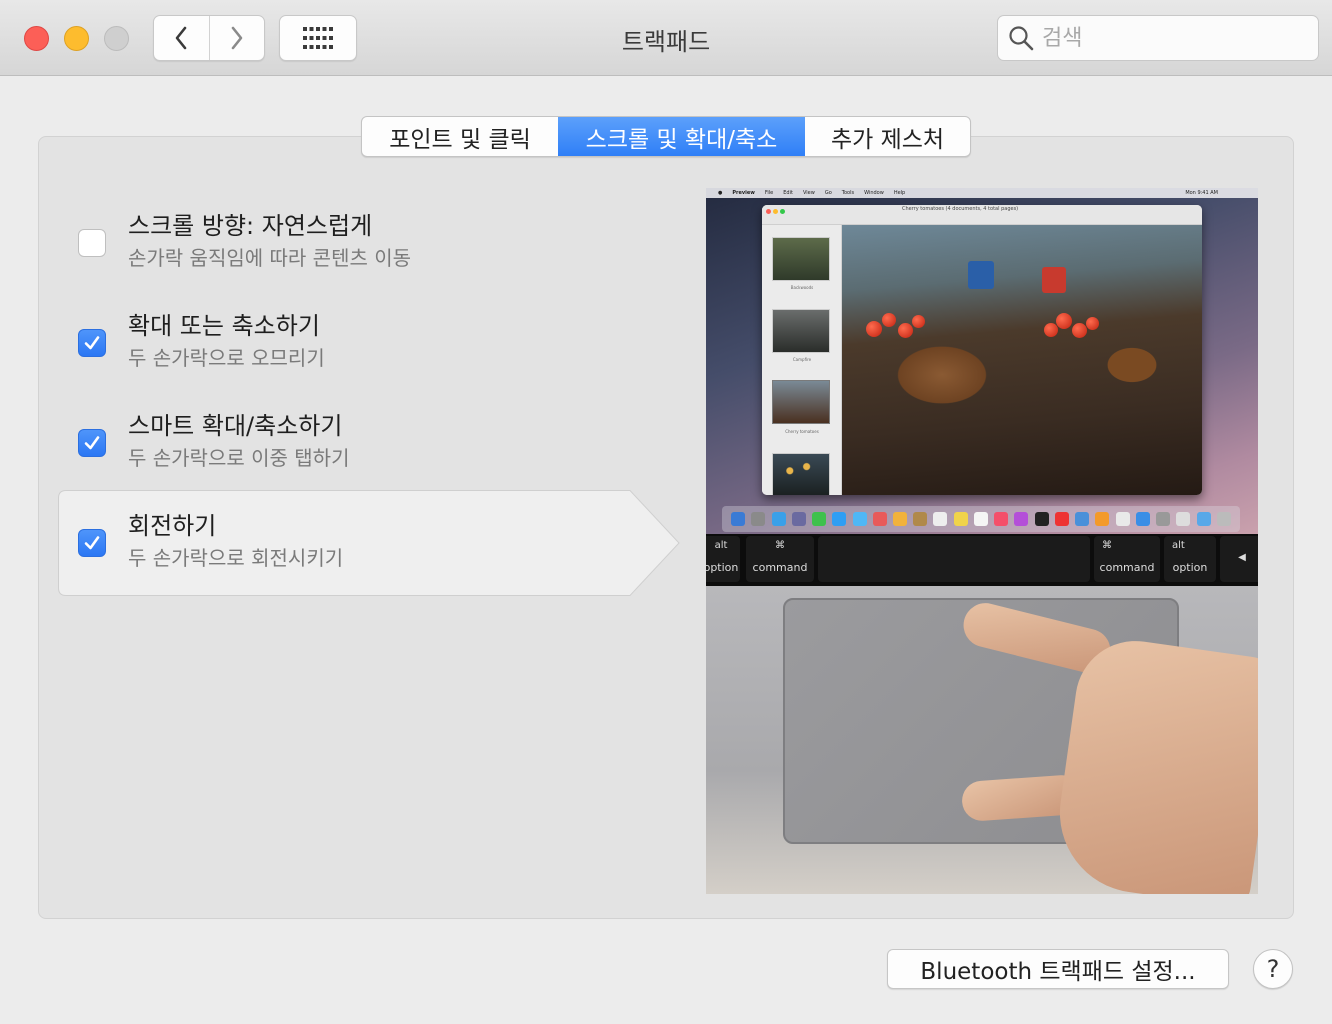  Describe the element at coordinates (1201, 193) in the screenshot. I see `menubar-clock: Mon 9:41 AM` at that location.